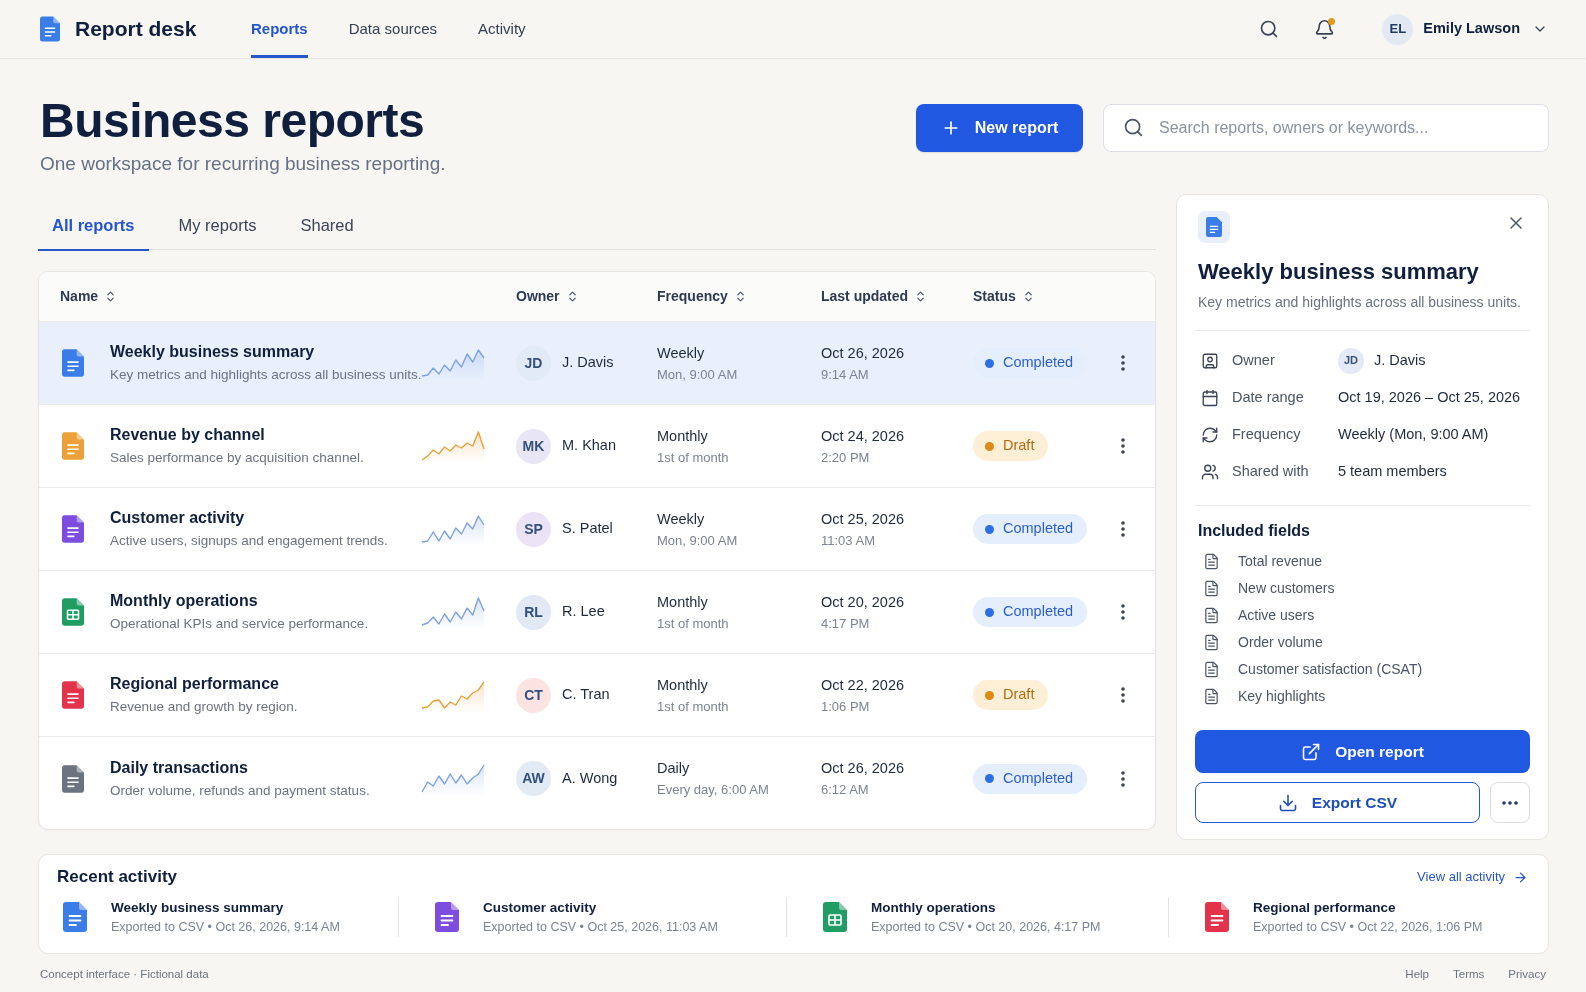  What do you see at coordinates (327, 226) in the screenshot?
I see `filter-tab: Shared` at bounding box center [327, 226].